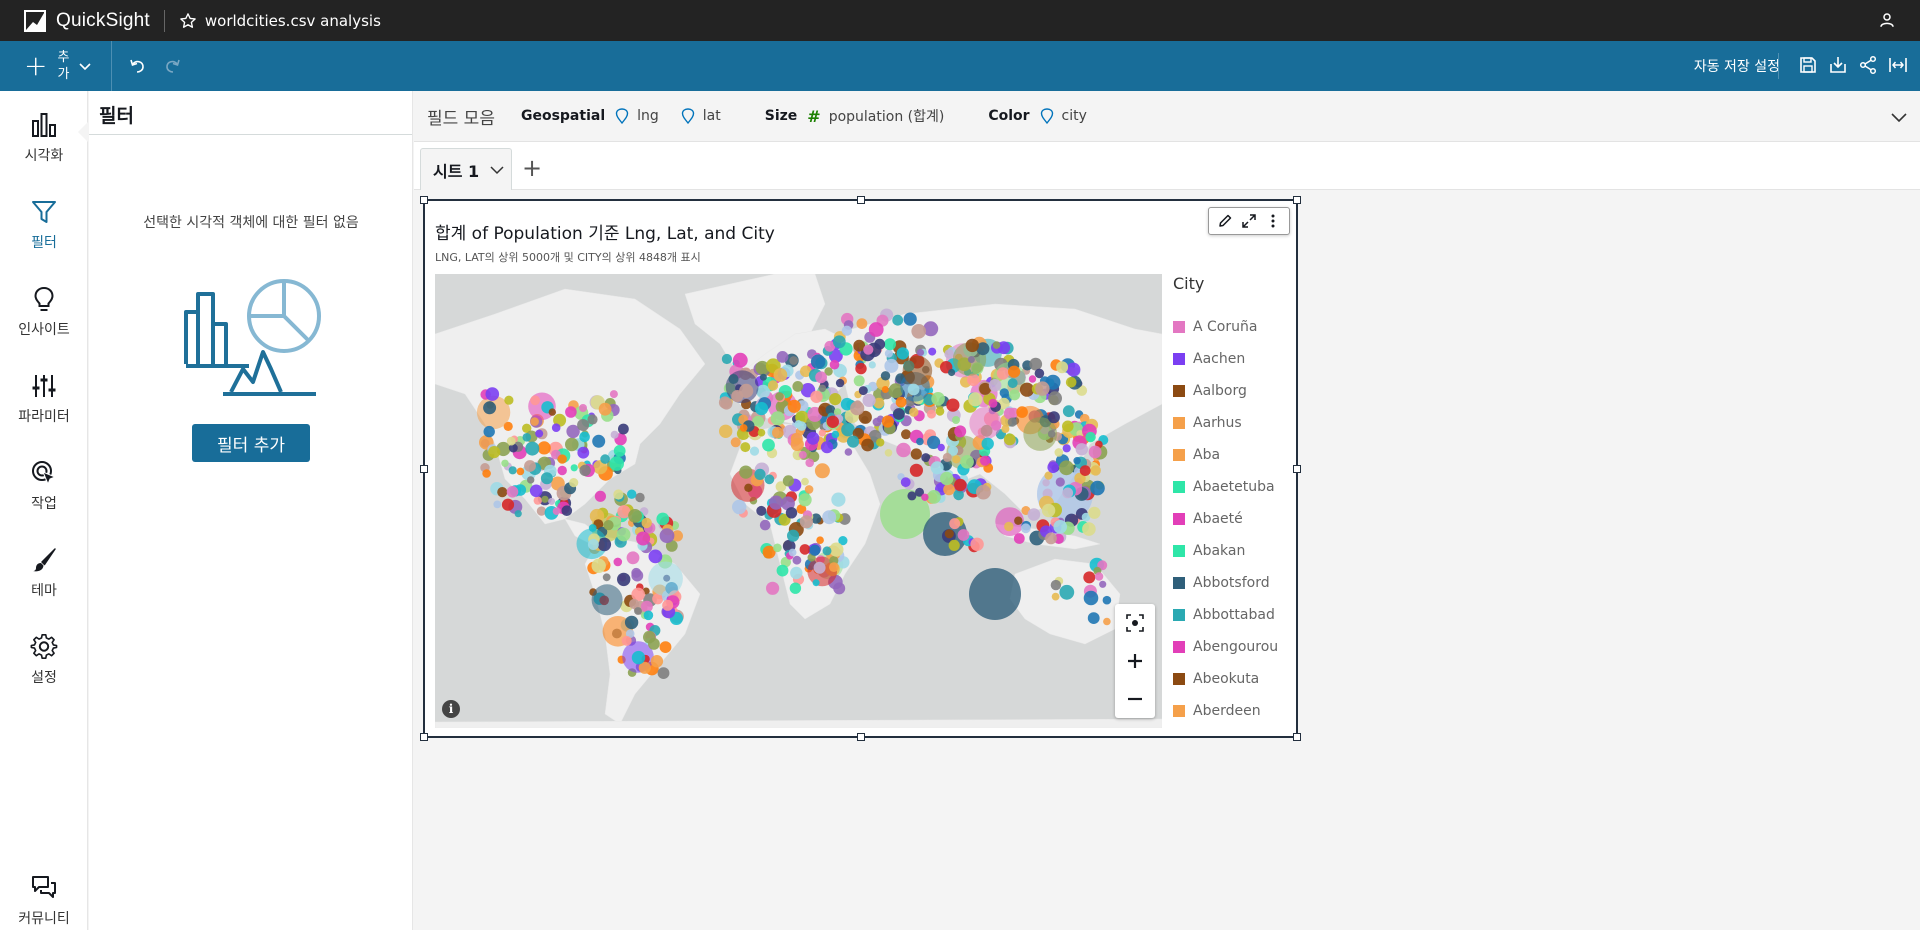 The height and width of the screenshot is (930, 1920). I want to click on user-icon, so click(1887, 20).